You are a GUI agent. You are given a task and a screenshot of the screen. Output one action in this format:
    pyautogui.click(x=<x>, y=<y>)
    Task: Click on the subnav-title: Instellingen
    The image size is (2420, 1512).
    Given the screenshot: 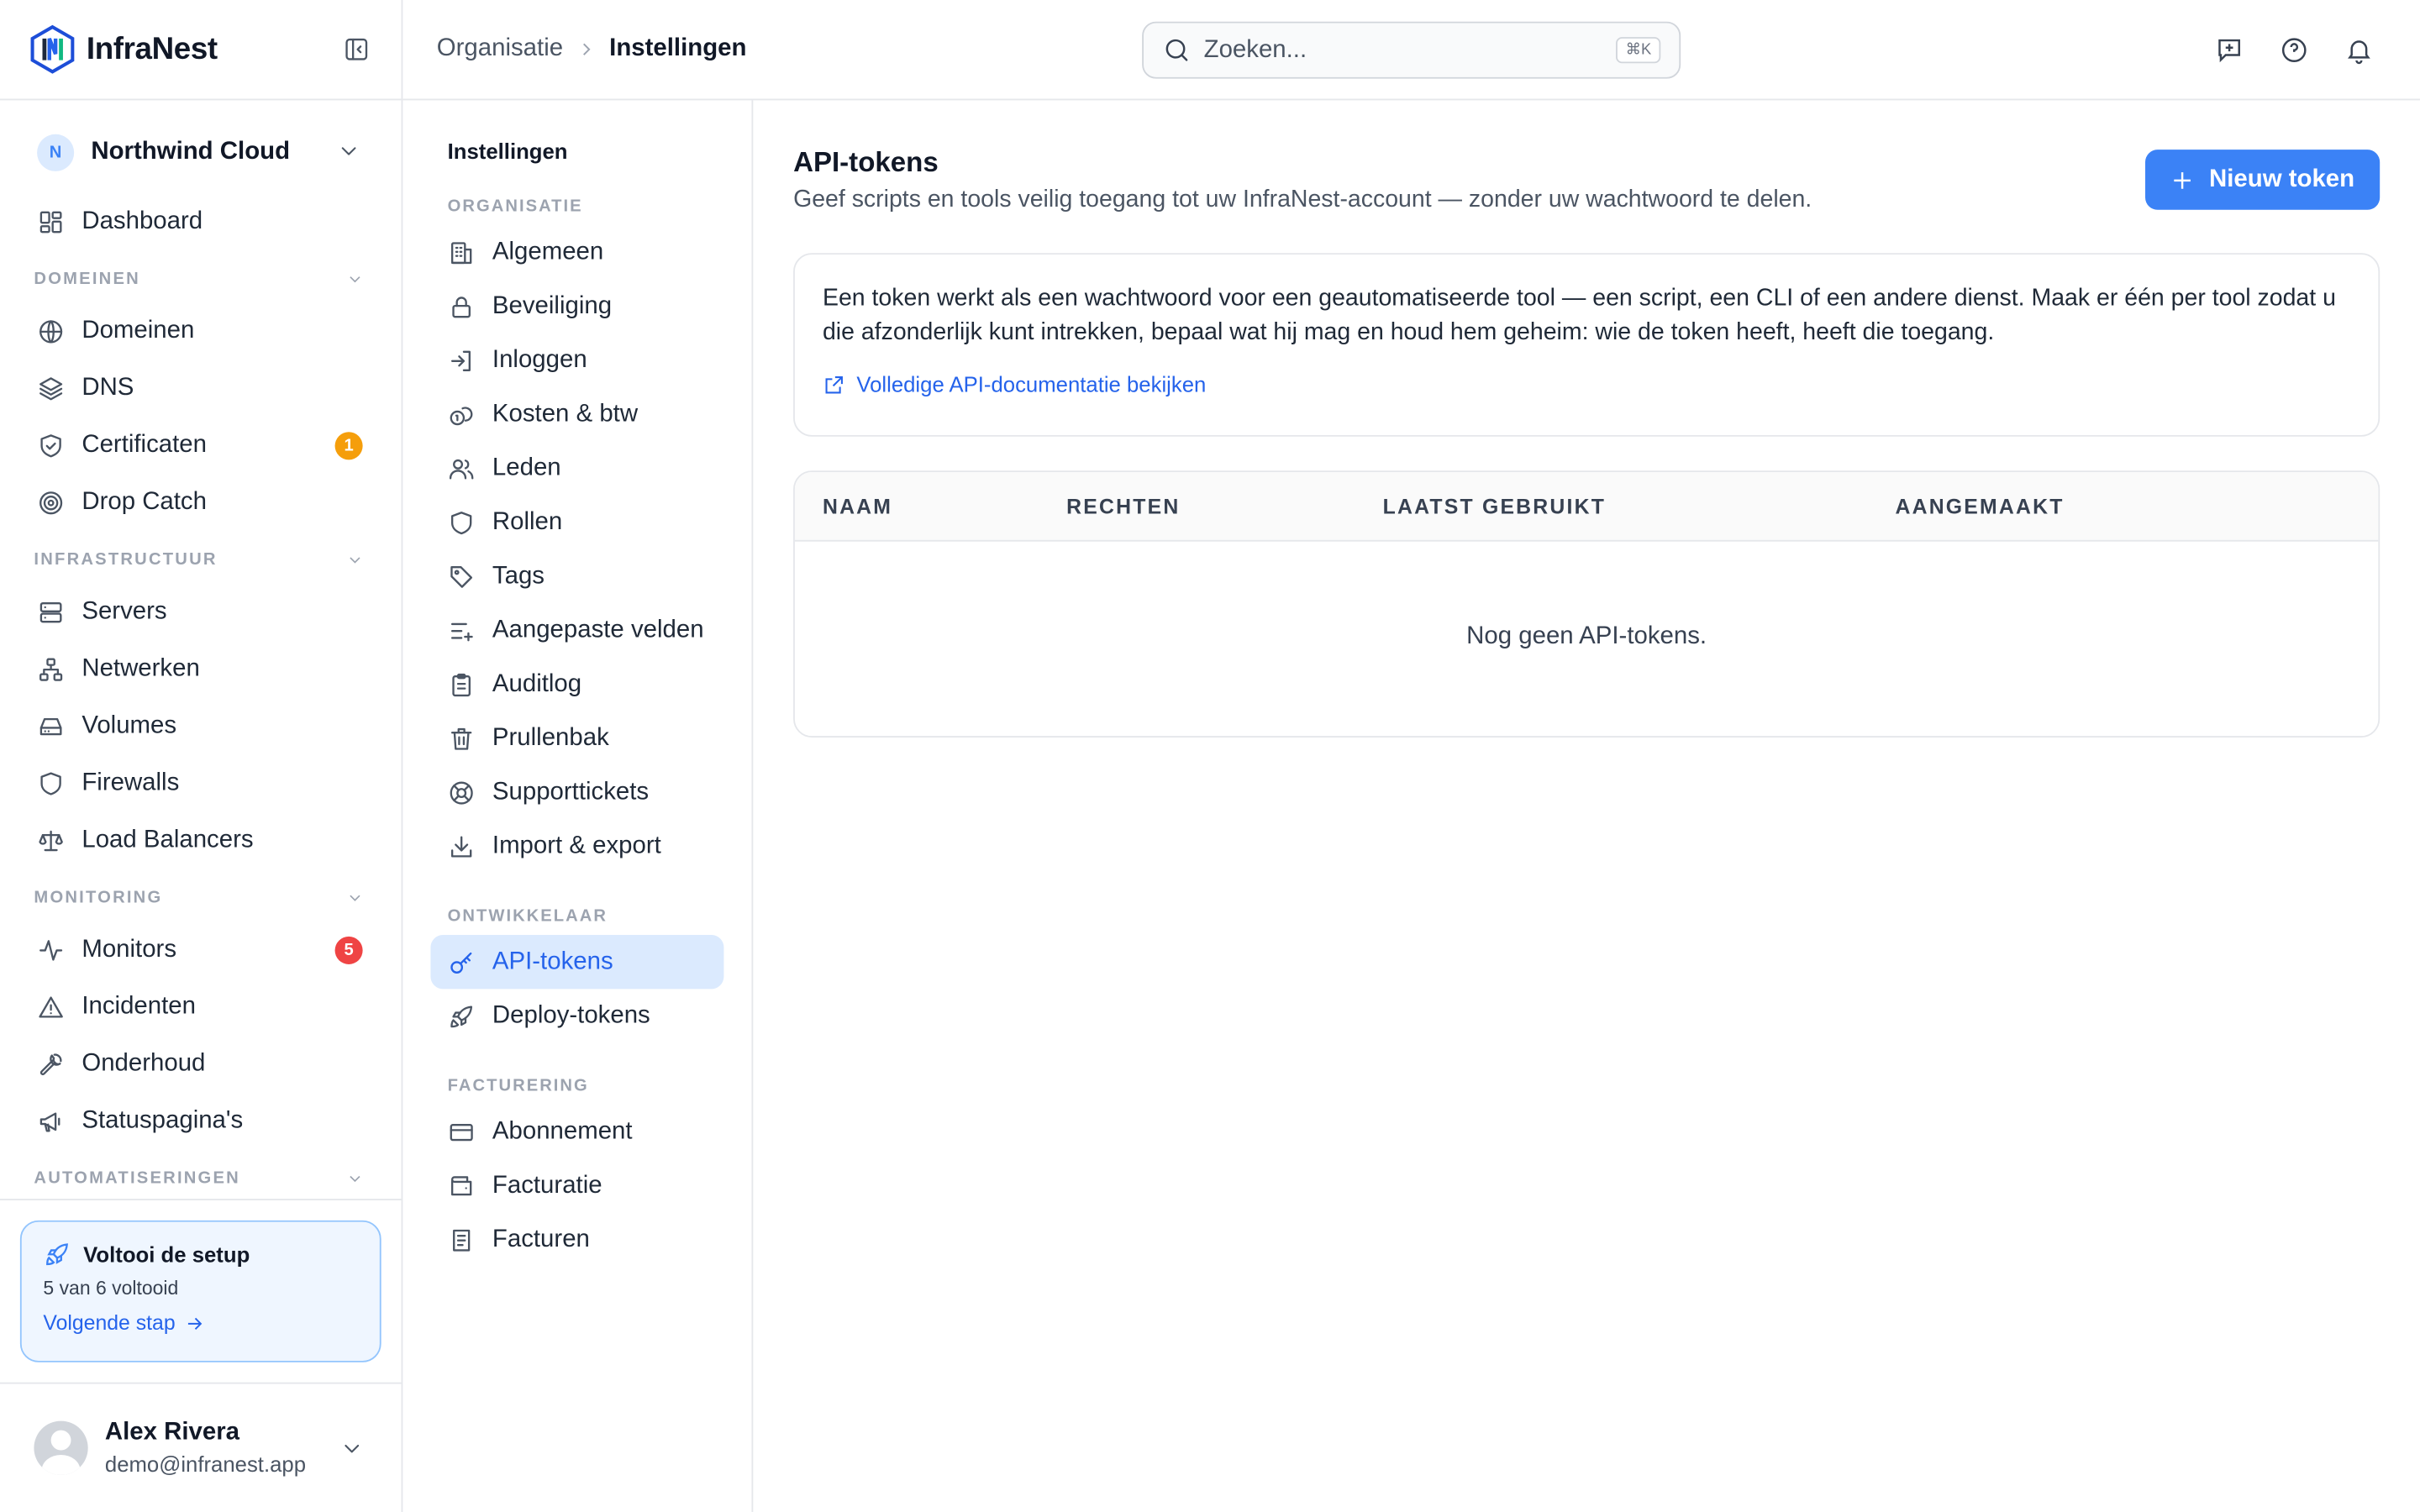 What is the action you would take?
    pyautogui.click(x=508, y=151)
    